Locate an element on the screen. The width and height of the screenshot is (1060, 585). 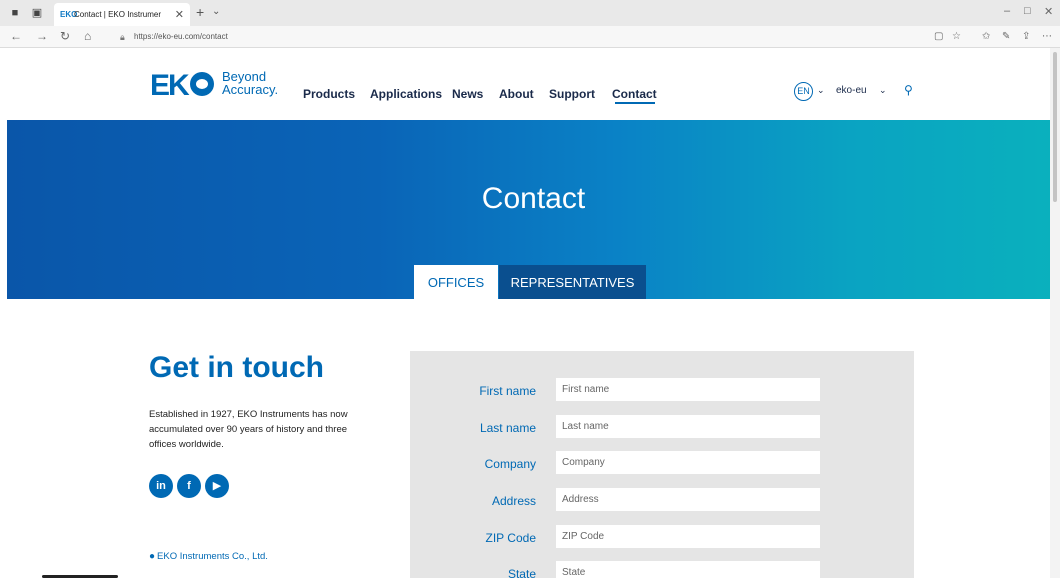
form-row-address: Address is located at coordinates (662, 500).